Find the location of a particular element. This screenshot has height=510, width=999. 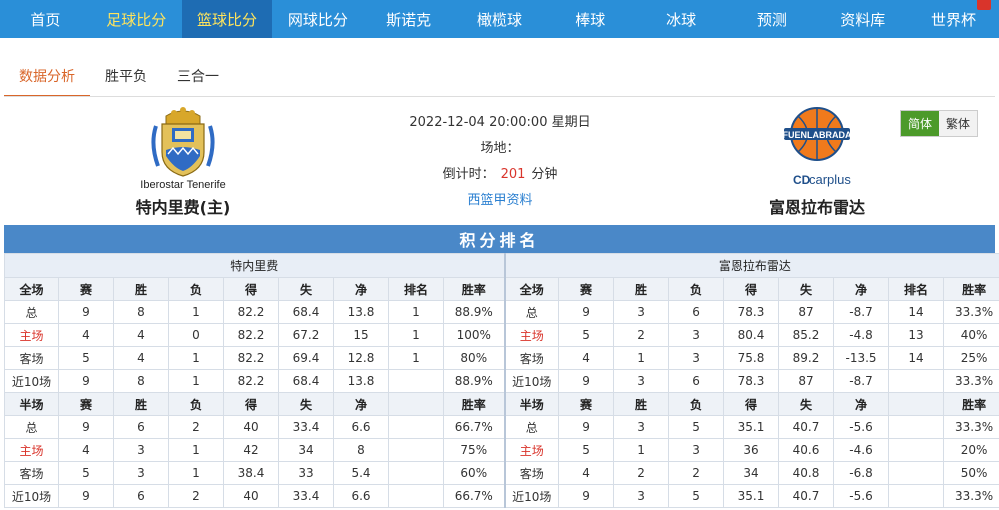

away-team: FUENLABRADA CD carplus 富恩拉布雷达 is located at coordinates (817, 161).